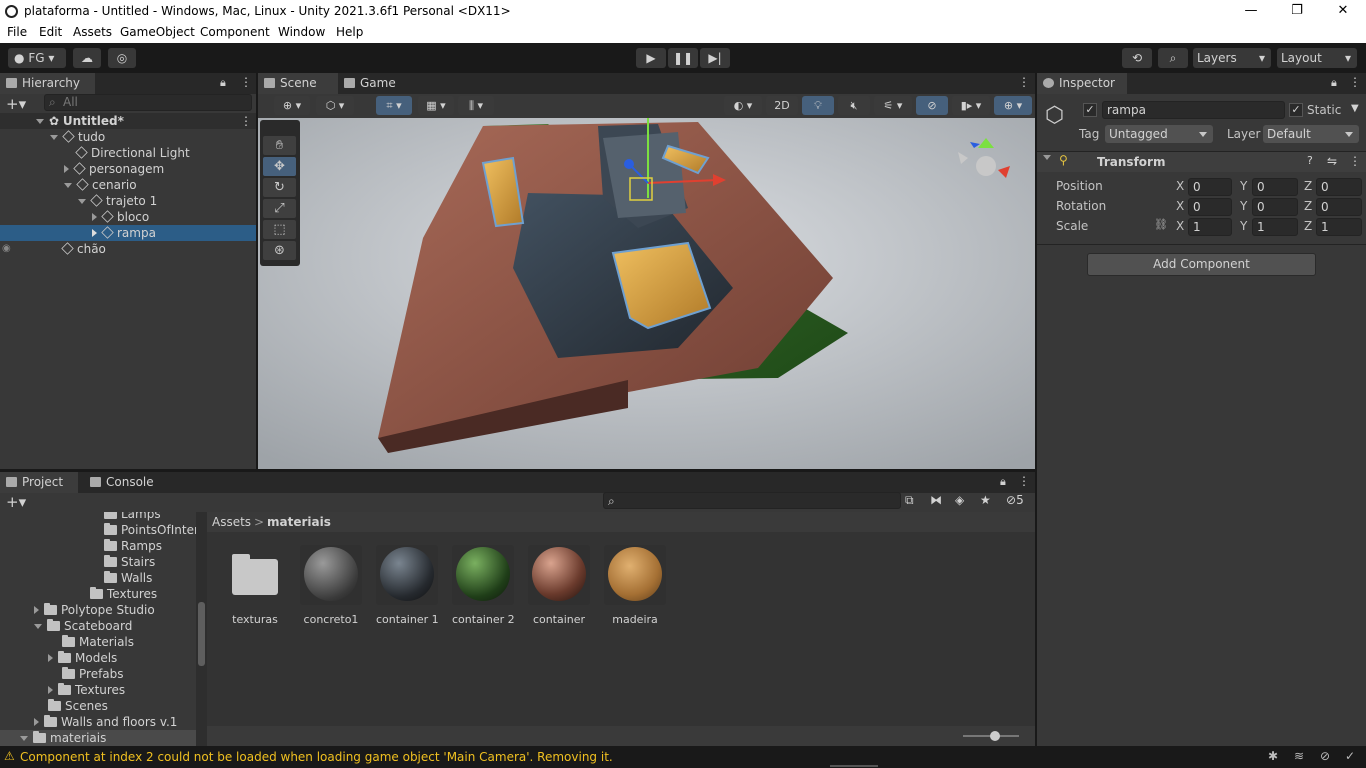 The height and width of the screenshot is (768, 1366). I want to click on static-dropdown-icon: ▼, so click(1355, 108).